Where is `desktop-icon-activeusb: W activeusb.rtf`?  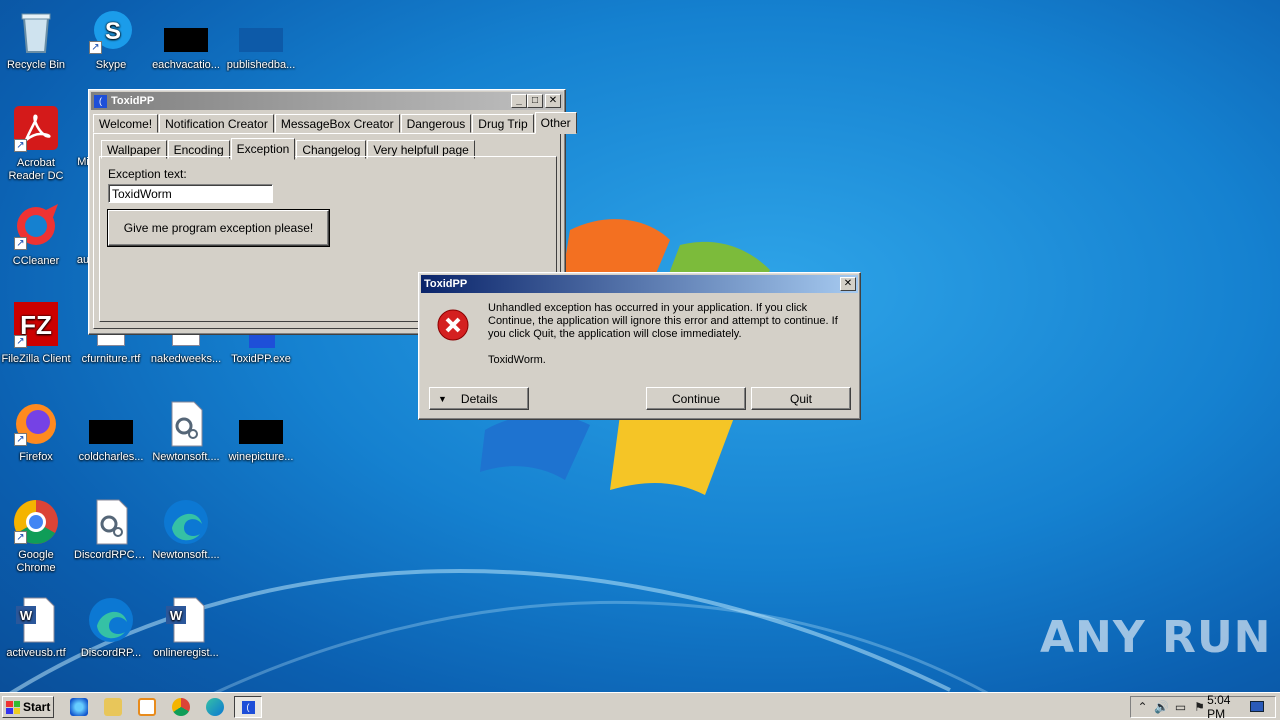 desktop-icon-activeusb: W activeusb.rtf is located at coordinates (37, 628).